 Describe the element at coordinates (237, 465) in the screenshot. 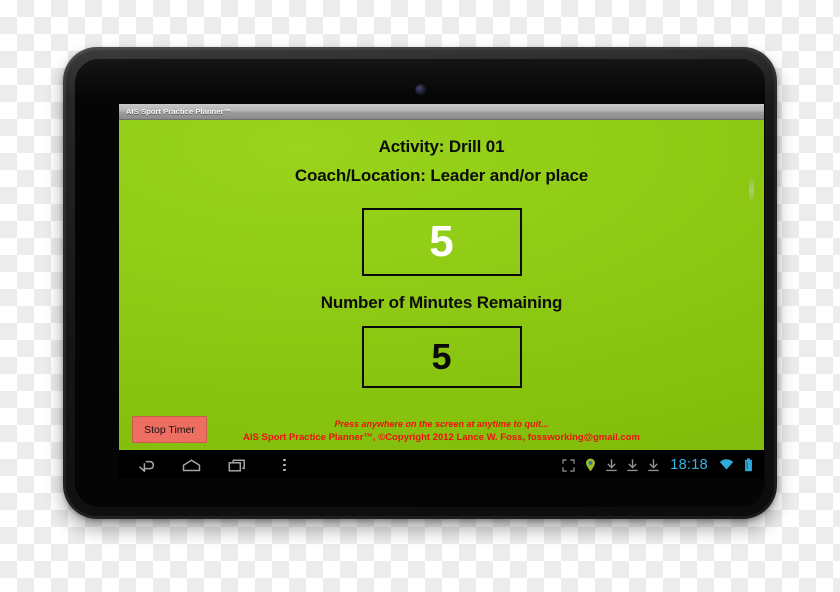

I see `recent-apps-icon` at that location.